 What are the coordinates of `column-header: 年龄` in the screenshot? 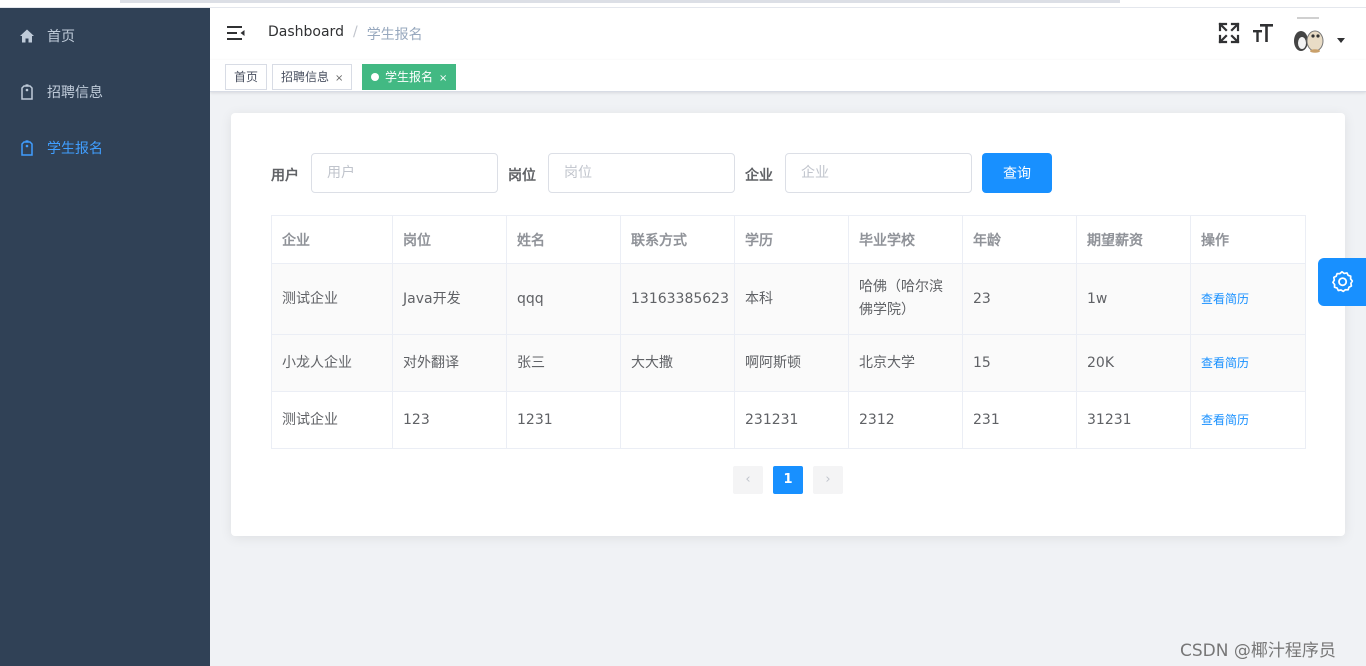 It's located at (1019, 239).